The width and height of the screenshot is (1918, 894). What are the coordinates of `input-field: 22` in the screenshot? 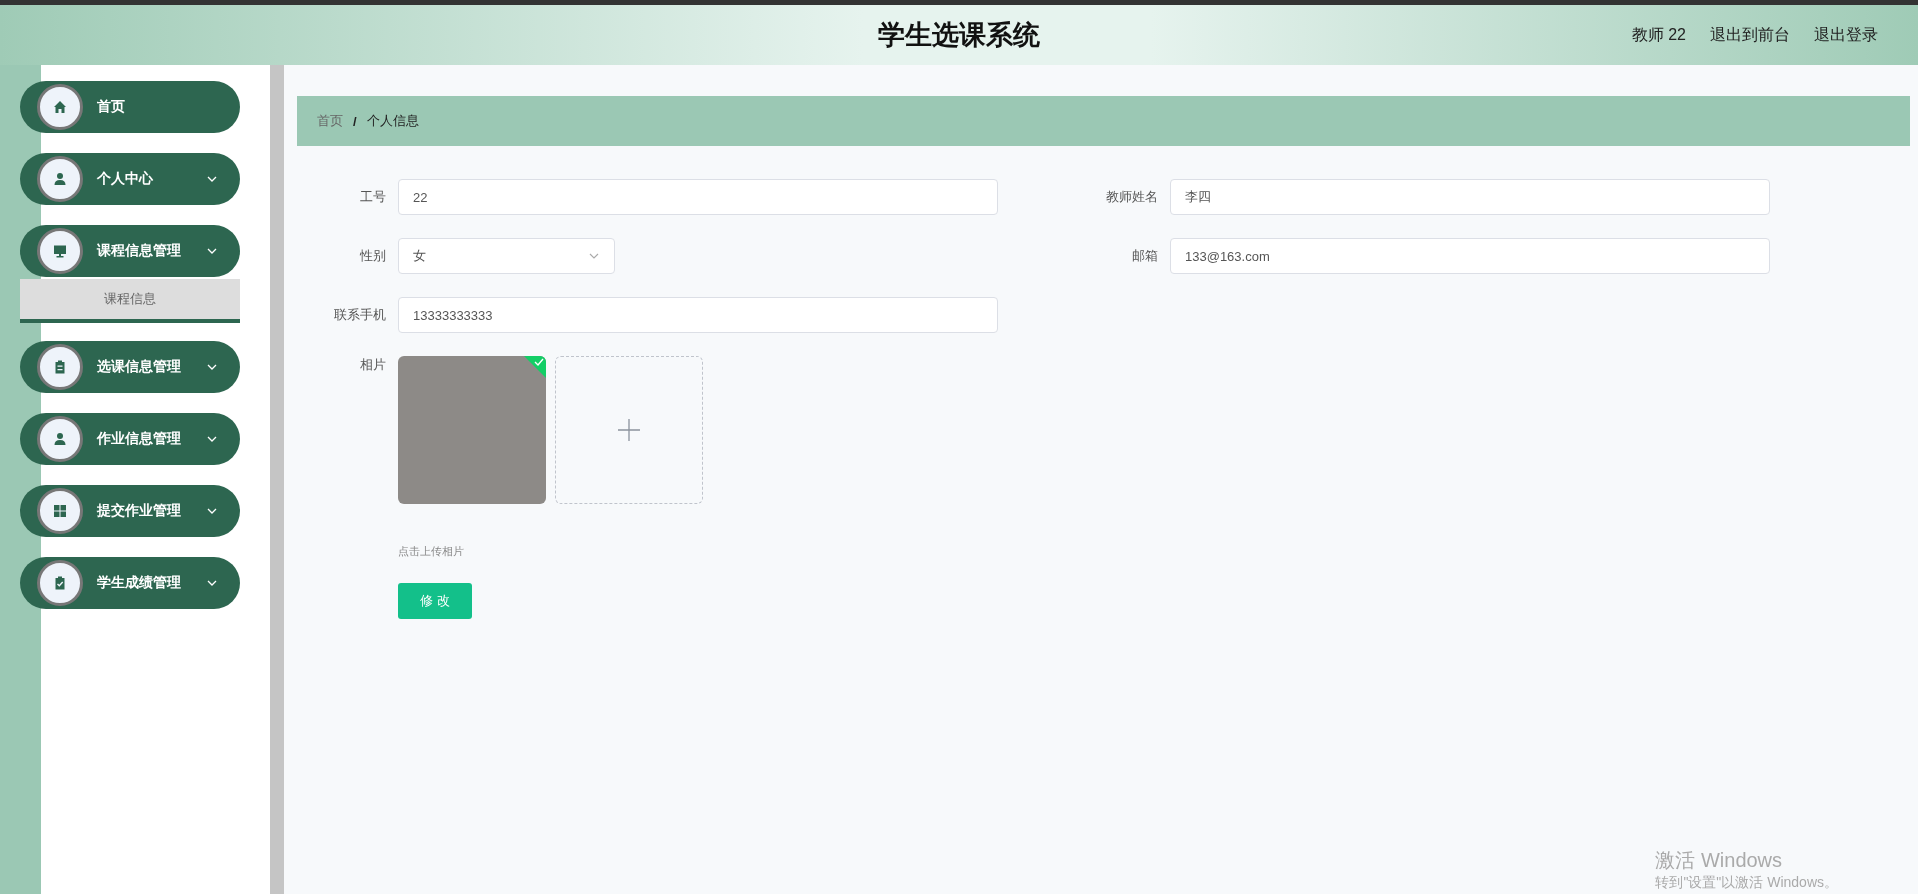 It's located at (698, 197).